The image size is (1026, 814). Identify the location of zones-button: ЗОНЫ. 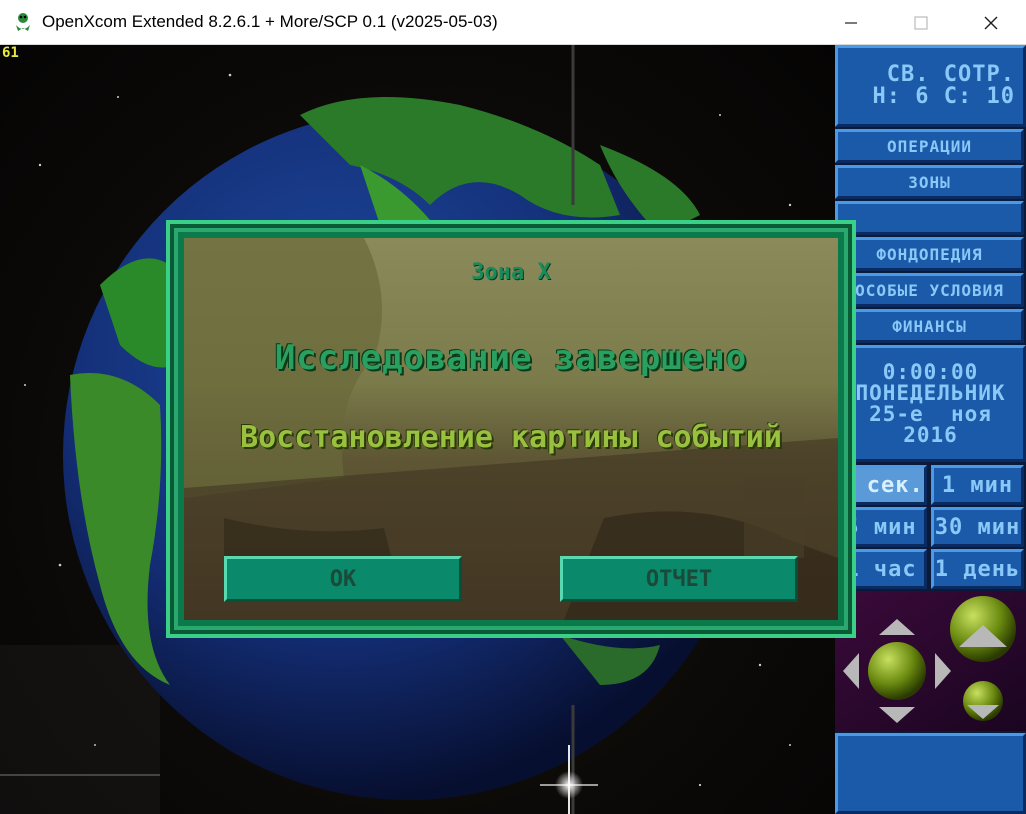
(929, 182).